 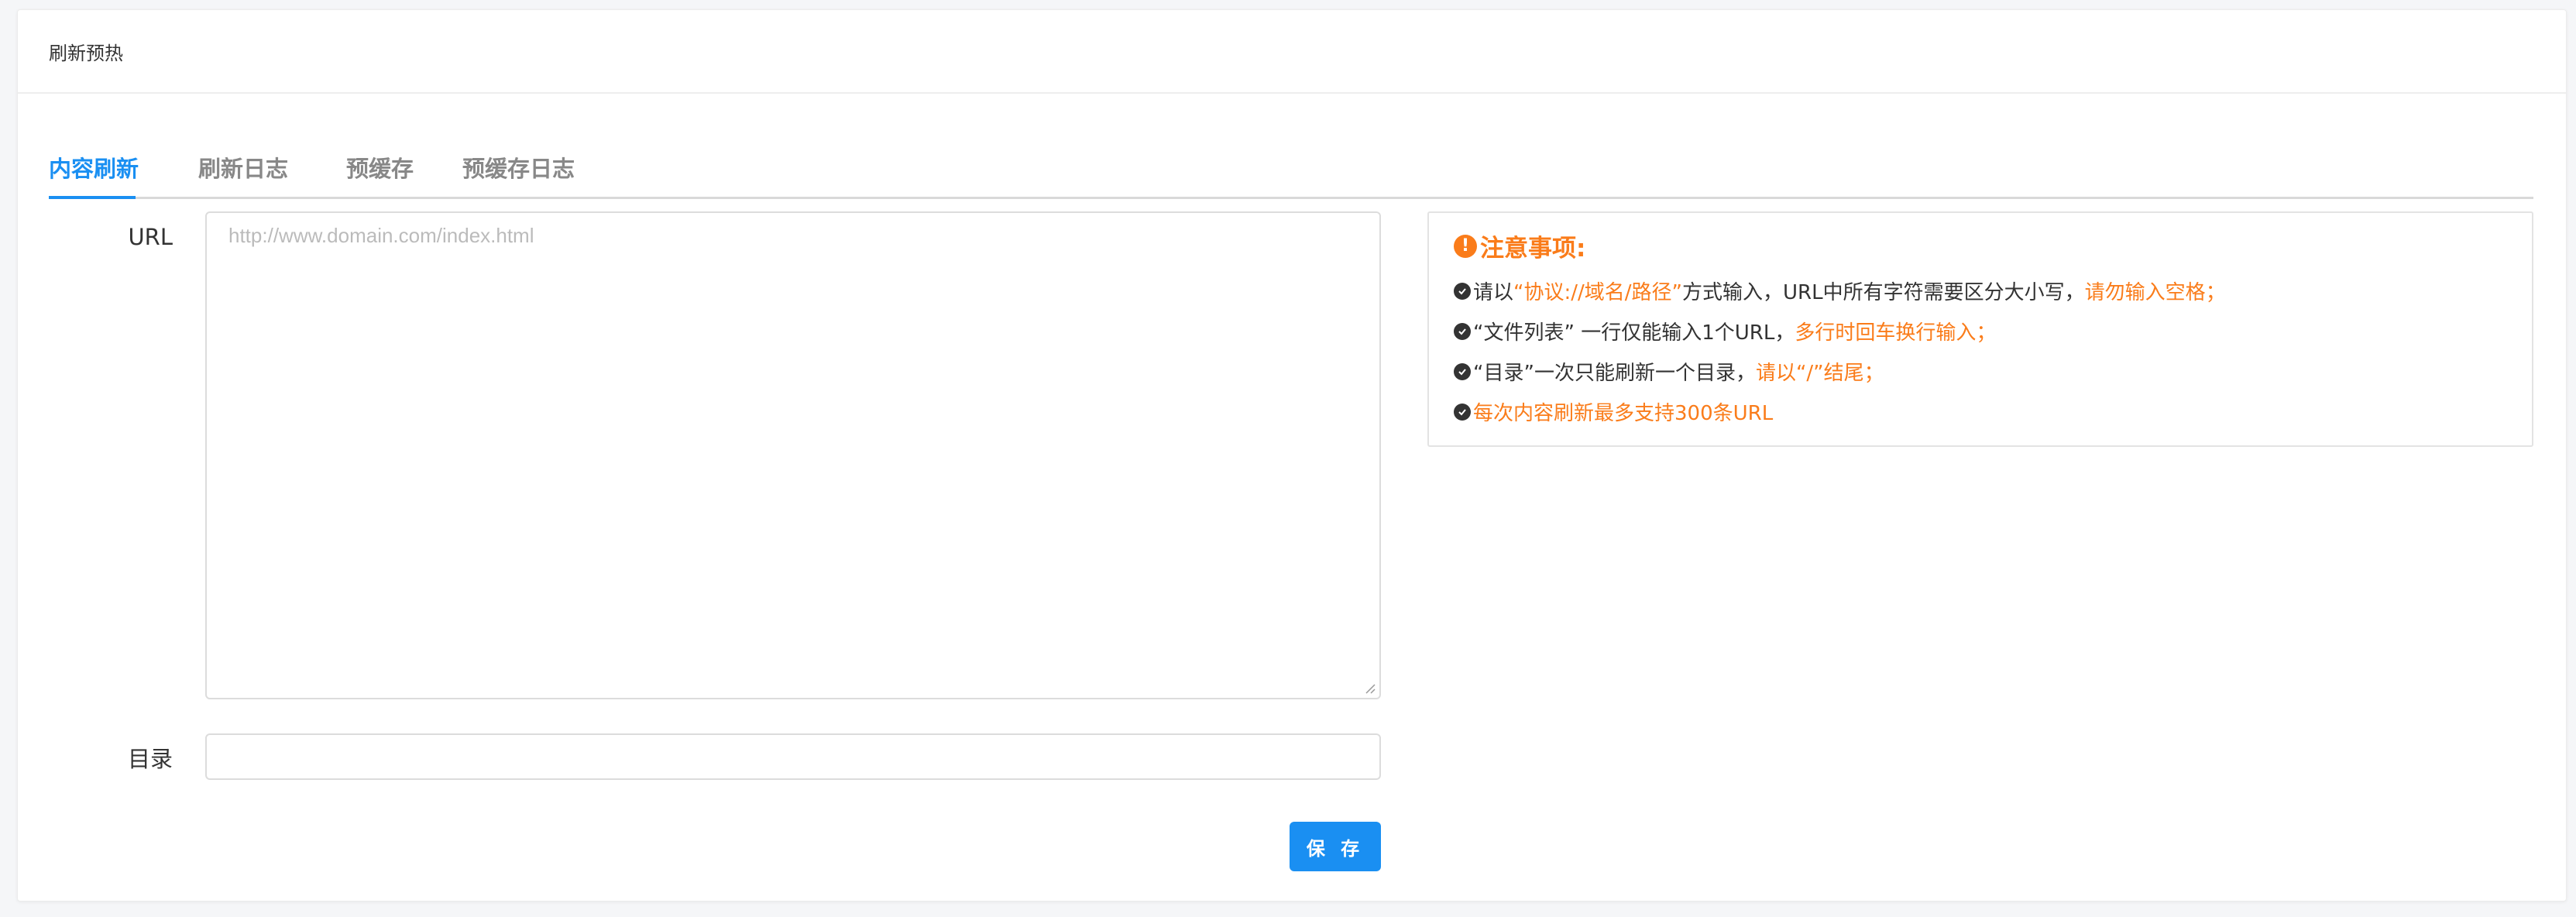 What do you see at coordinates (94, 167) in the screenshot?
I see `tab-content-refresh: 内容刷新` at bounding box center [94, 167].